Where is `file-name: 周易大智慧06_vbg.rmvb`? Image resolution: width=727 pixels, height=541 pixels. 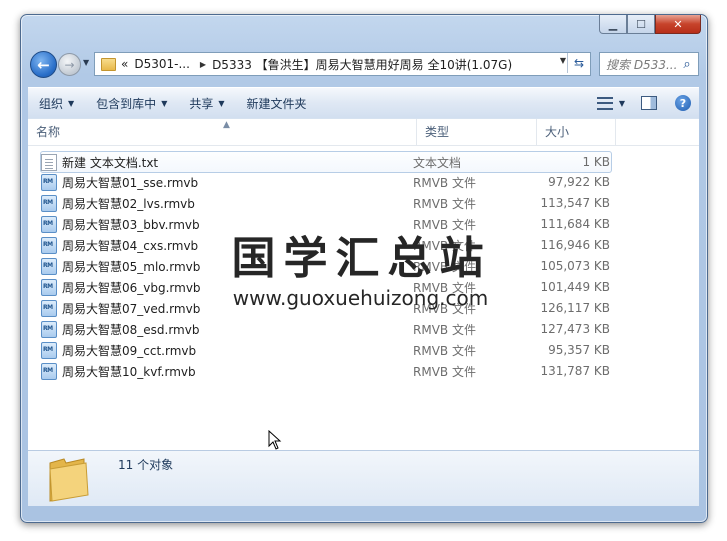 file-name: 周易大智慧06_vbg.rmvb is located at coordinates (131, 287).